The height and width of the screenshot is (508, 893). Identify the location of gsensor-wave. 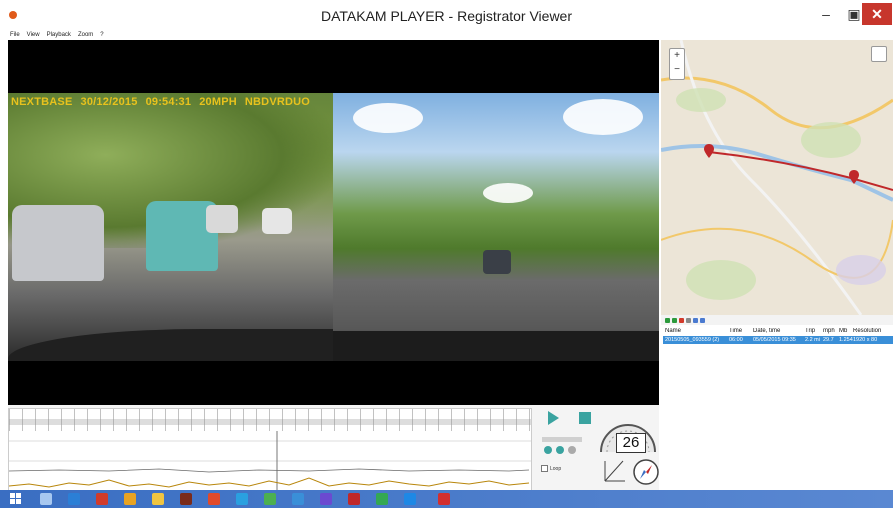
(270, 462).